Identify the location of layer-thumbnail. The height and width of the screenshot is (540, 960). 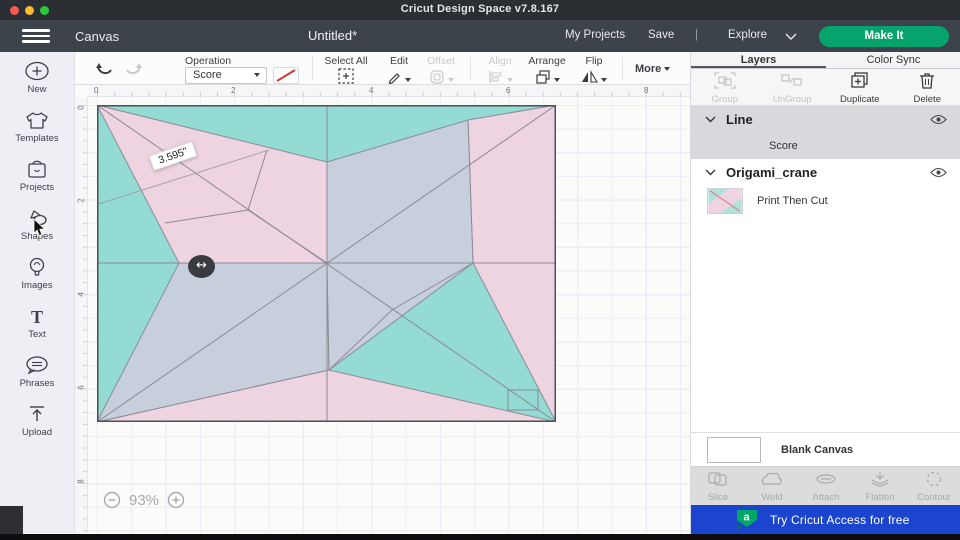
(725, 201).